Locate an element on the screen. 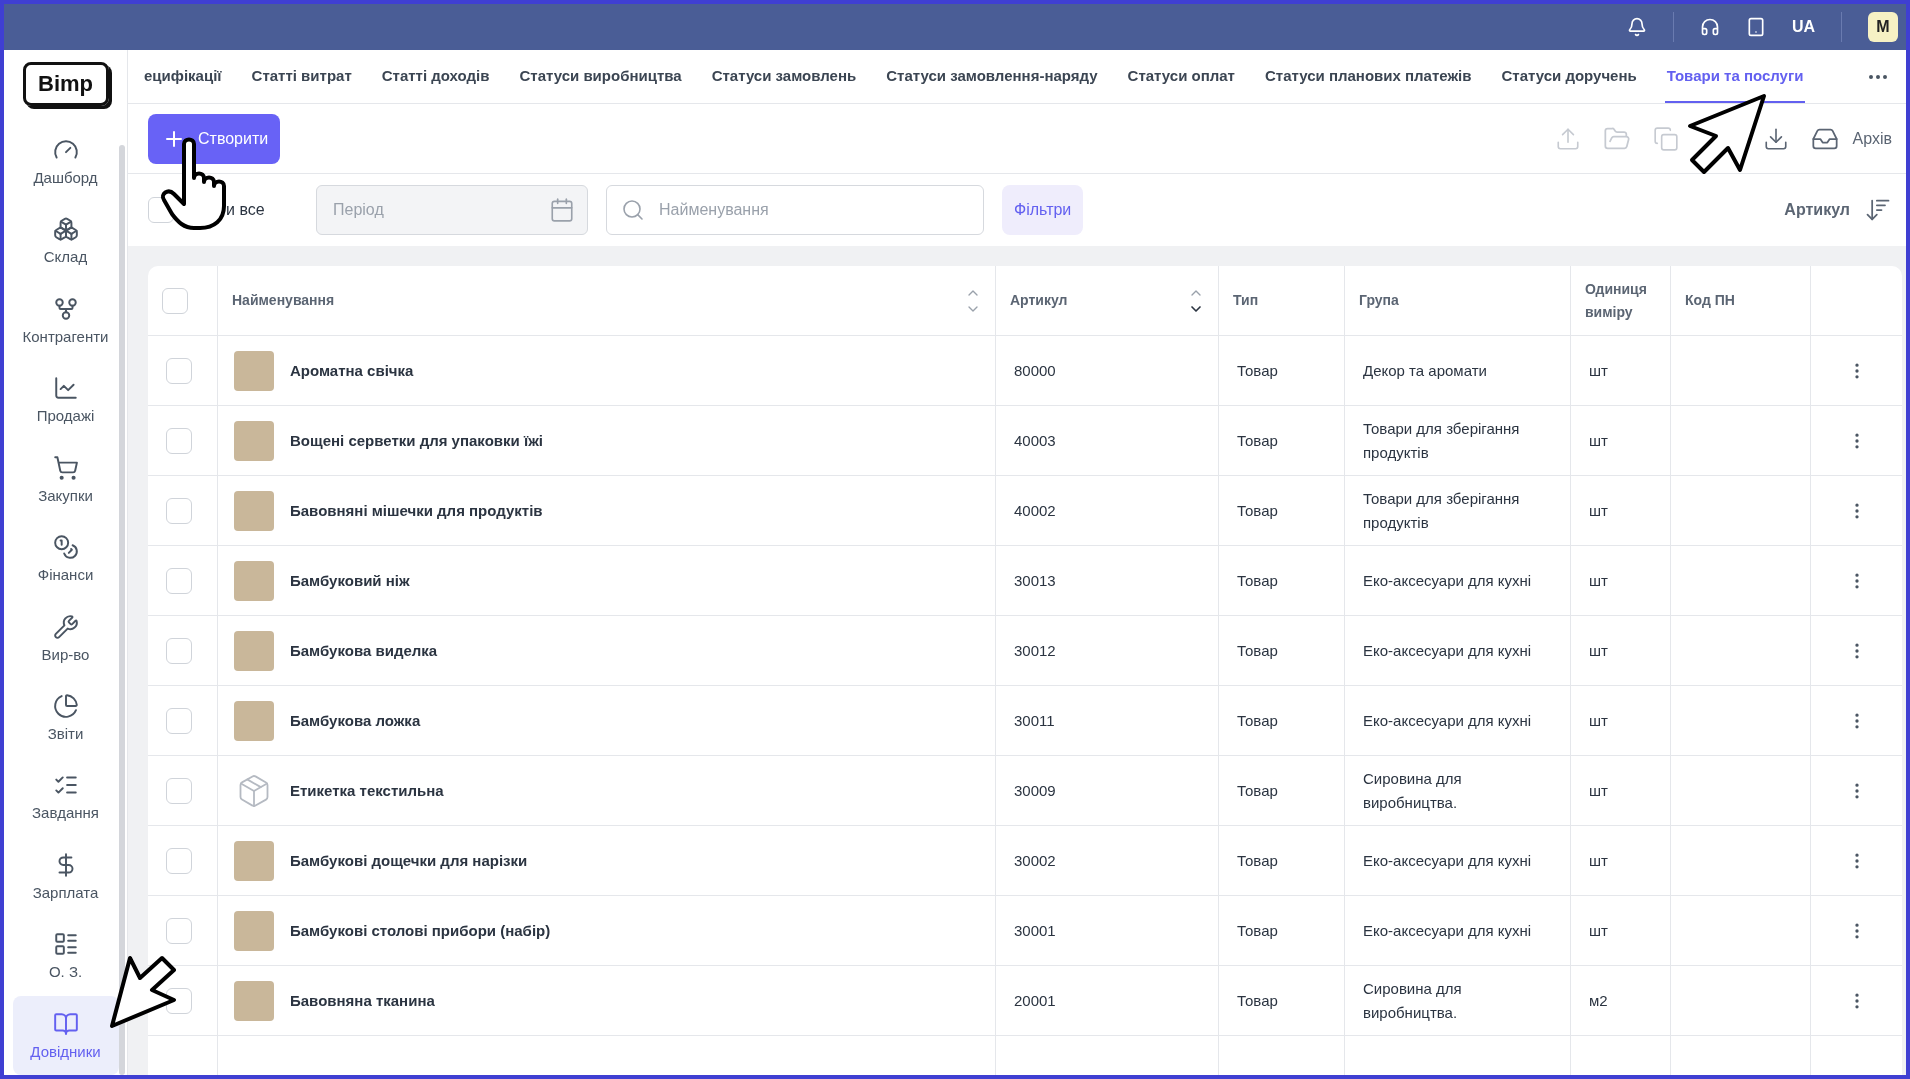 This screenshot has width=1910, height=1079. search-icon is located at coordinates (633, 210).